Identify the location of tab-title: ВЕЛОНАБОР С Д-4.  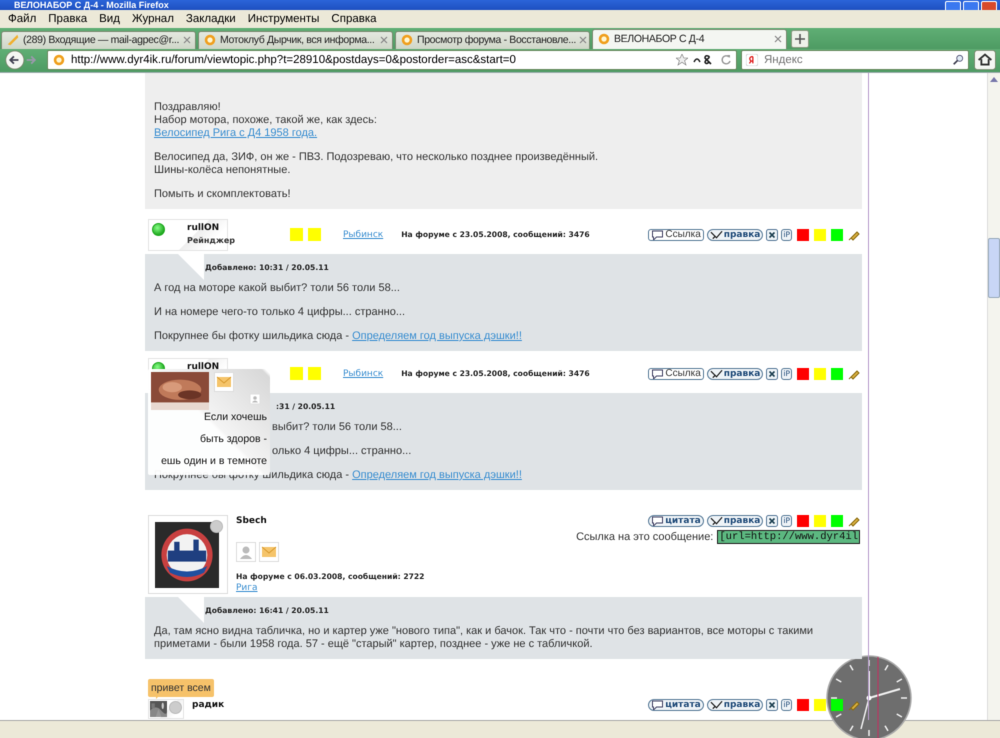
(660, 39).